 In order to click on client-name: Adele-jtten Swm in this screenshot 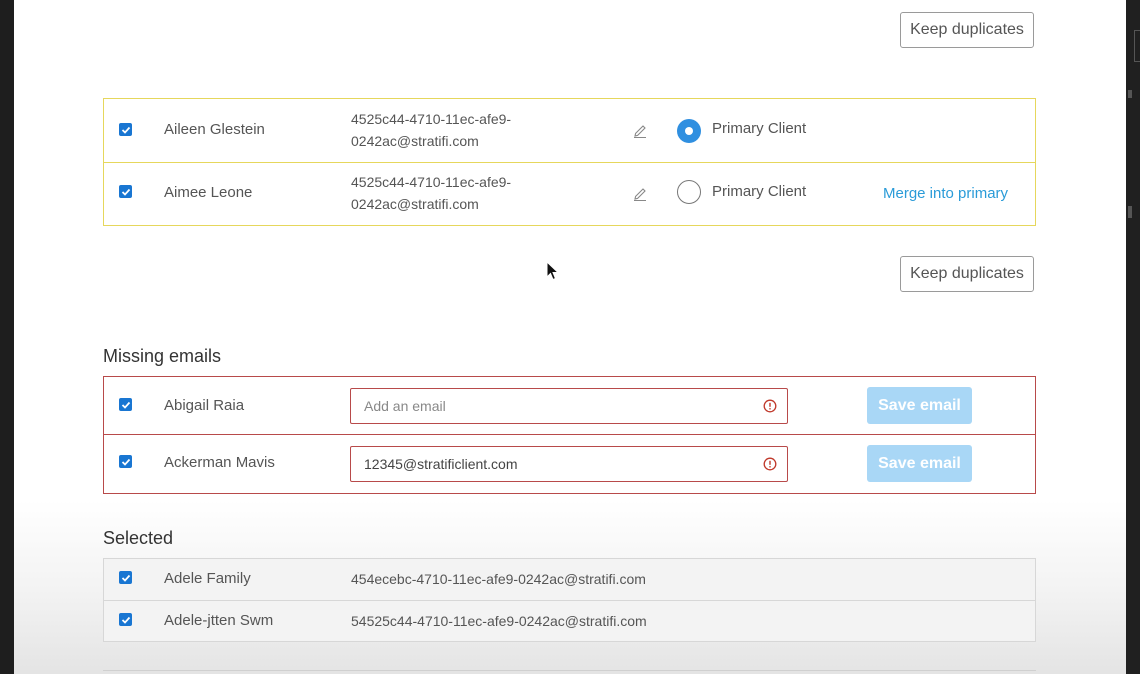, I will do `click(219, 620)`.